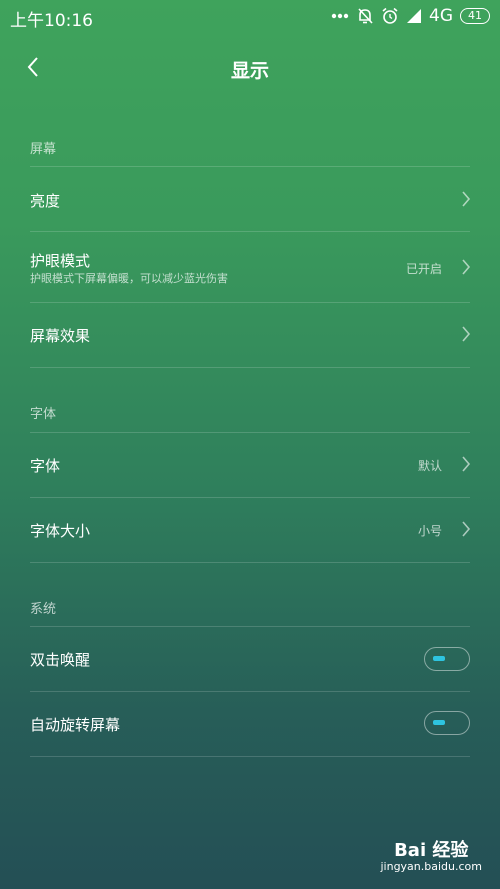 This screenshot has height=889, width=500. I want to click on status-time: 上午10:16, so click(51, 21).